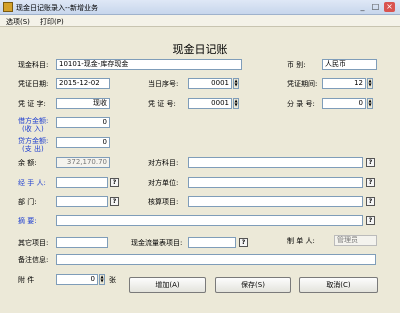 This screenshot has width=400, height=313. Describe the element at coordinates (212, 242) in the screenshot. I see `cashflow-item-field` at that location.